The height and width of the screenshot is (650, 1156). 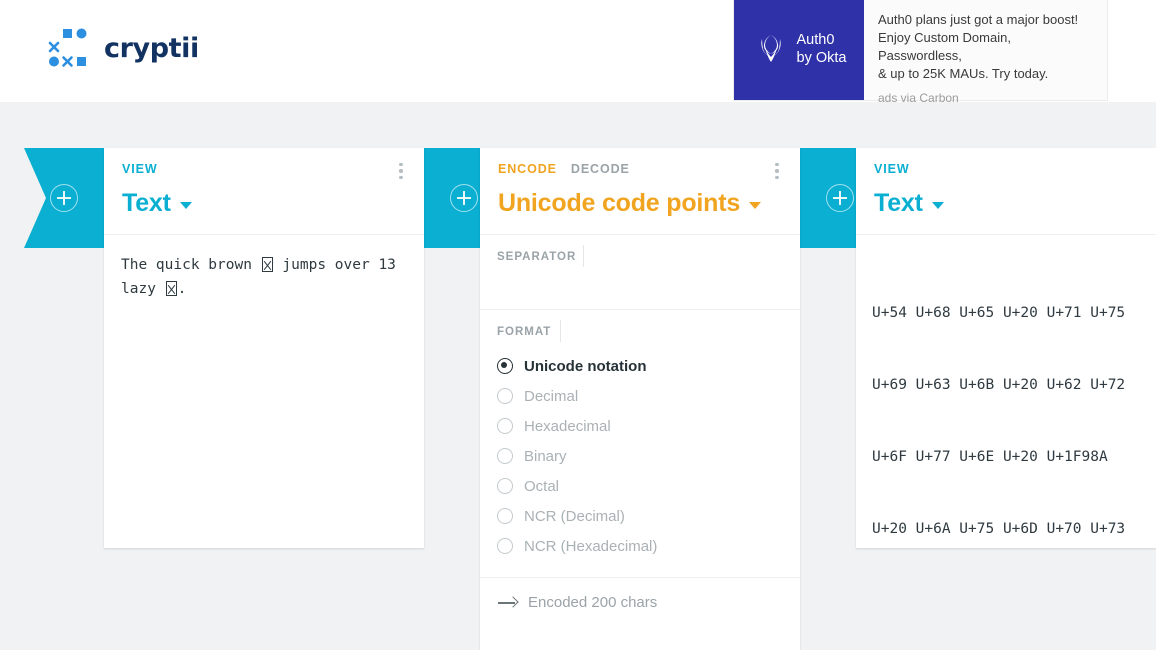 I want to click on panel-output-kicker: VIEW, so click(x=892, y=169).